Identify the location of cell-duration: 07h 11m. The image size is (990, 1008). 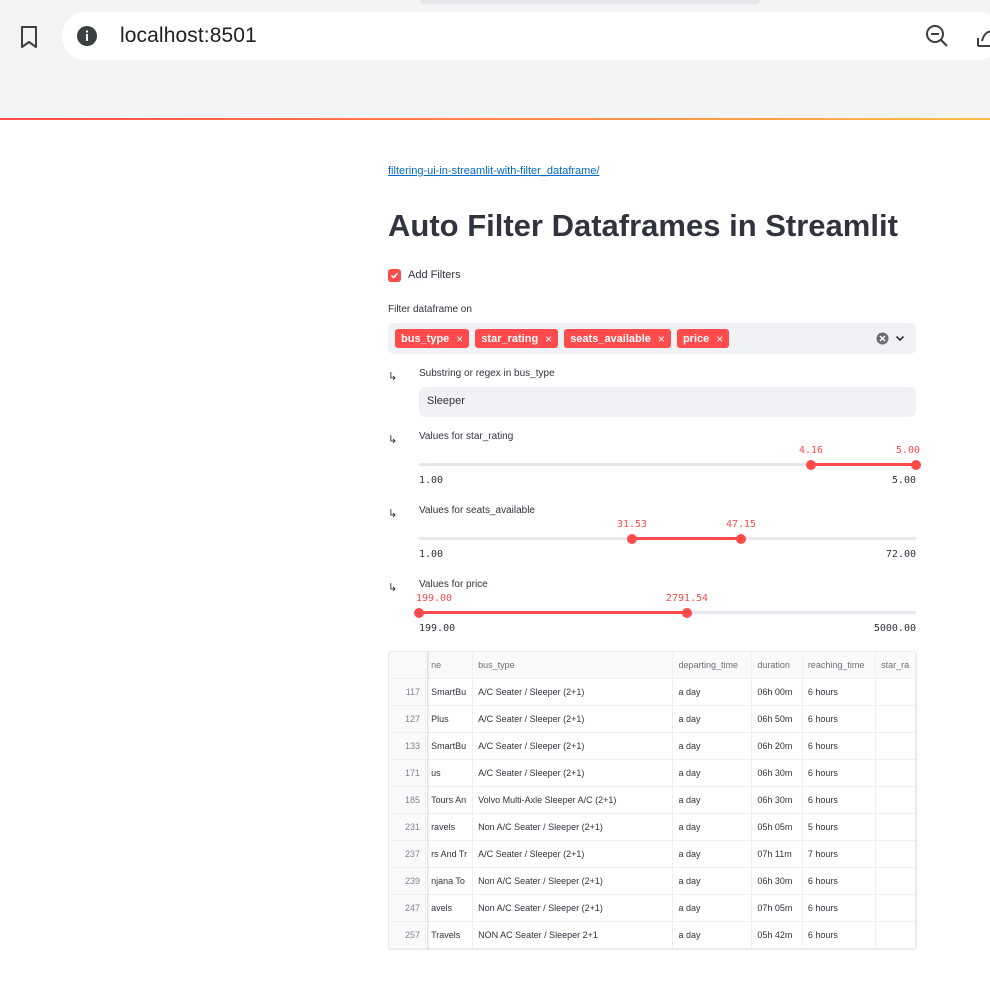
(777, 854).